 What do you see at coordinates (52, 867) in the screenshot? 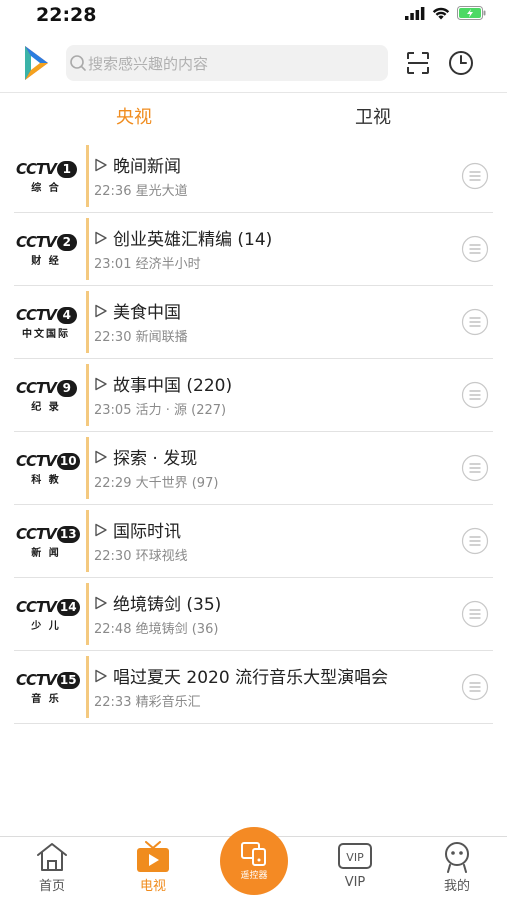
I see `nav-home: 首页` at bounding box center [52, 867].